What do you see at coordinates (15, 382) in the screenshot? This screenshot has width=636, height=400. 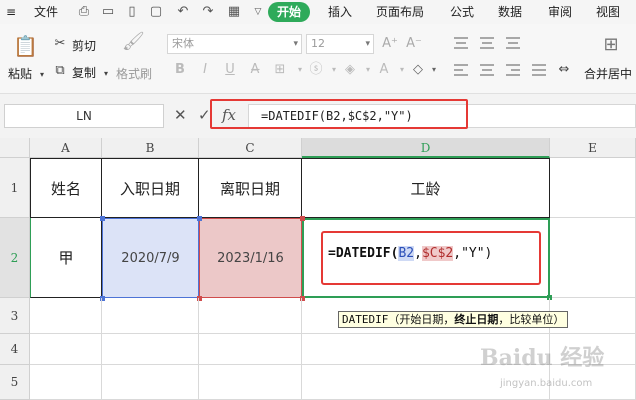 I see `row-header-5: 5` at bounding box center [15, 382].